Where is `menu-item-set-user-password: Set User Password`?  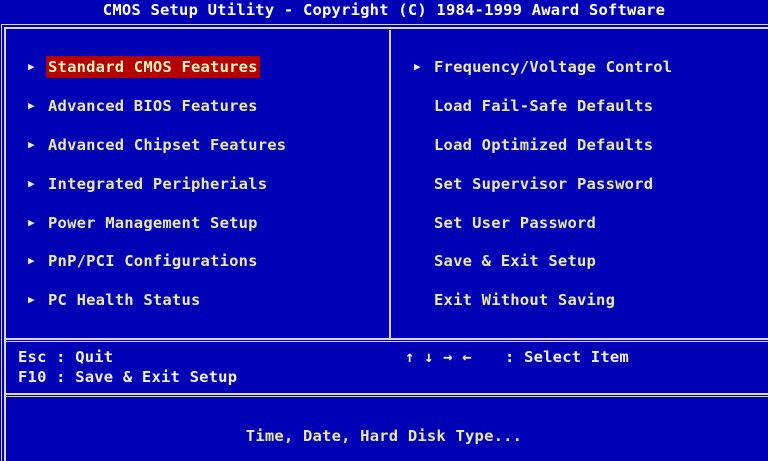 menu-item-set-user-password: Set User Password is located at coordinates (506, 223).